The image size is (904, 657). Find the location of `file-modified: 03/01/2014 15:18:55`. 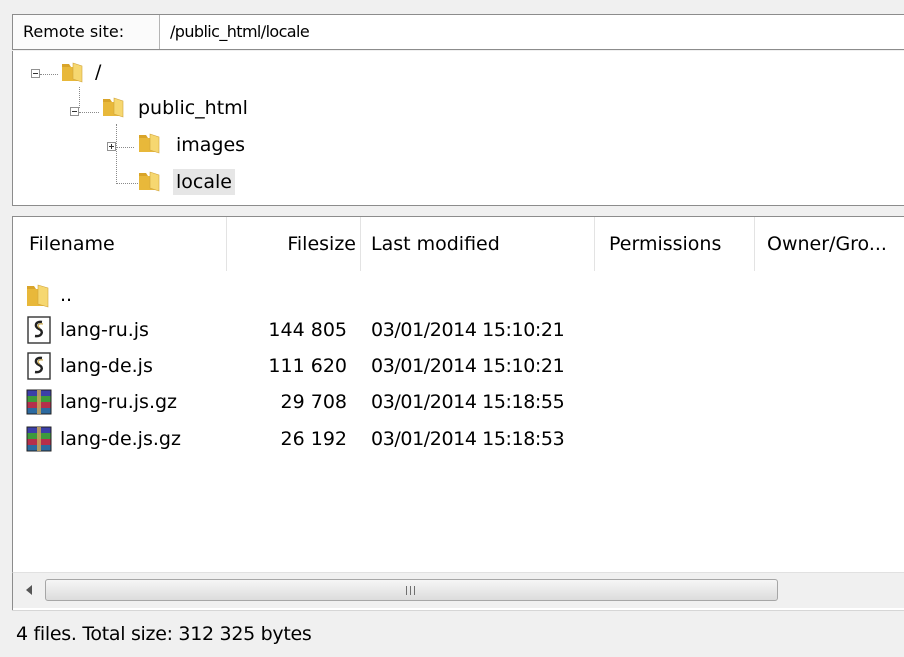

file-modified: 03/01/2014 15:18:55 is located at coordinates (468, 402).